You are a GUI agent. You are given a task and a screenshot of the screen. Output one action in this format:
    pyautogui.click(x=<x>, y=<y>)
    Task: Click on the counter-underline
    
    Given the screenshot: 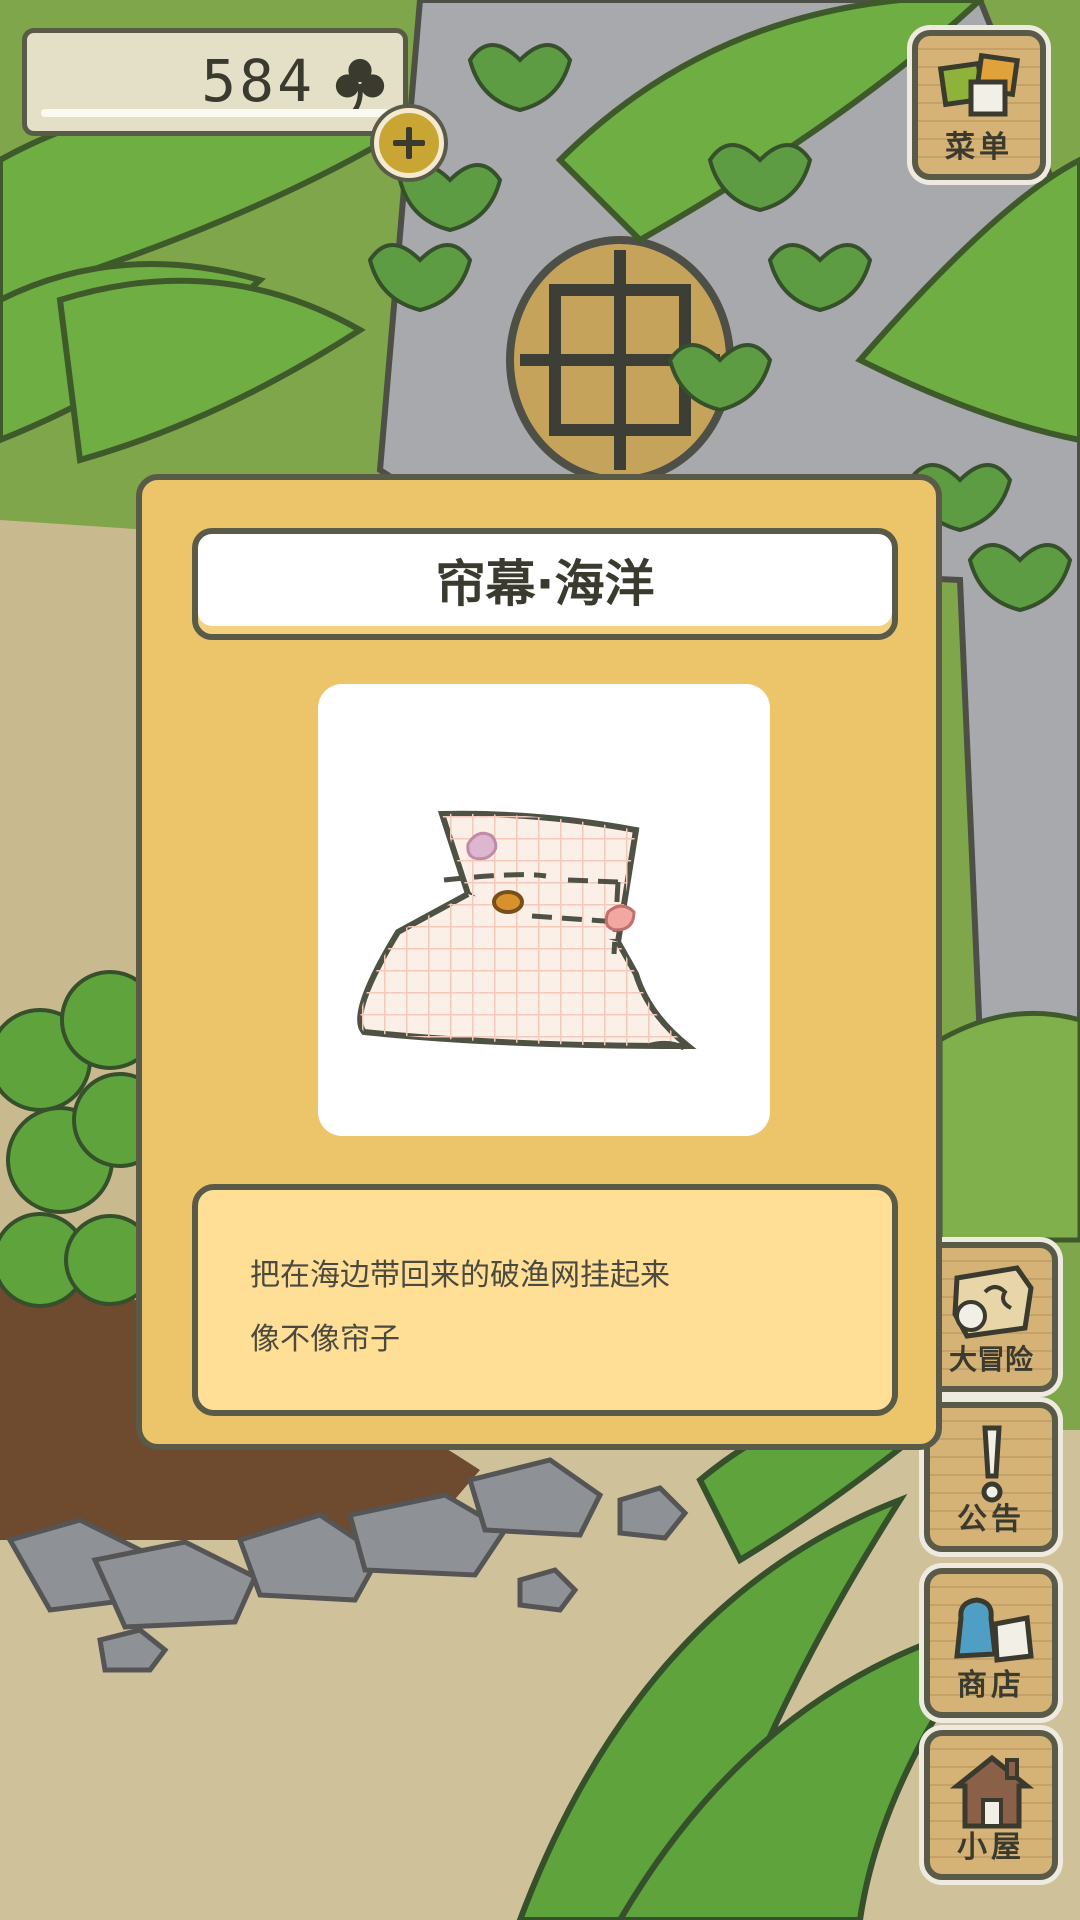 What is the action you would take?
    pyautogui.click(x=215, y=113)
    